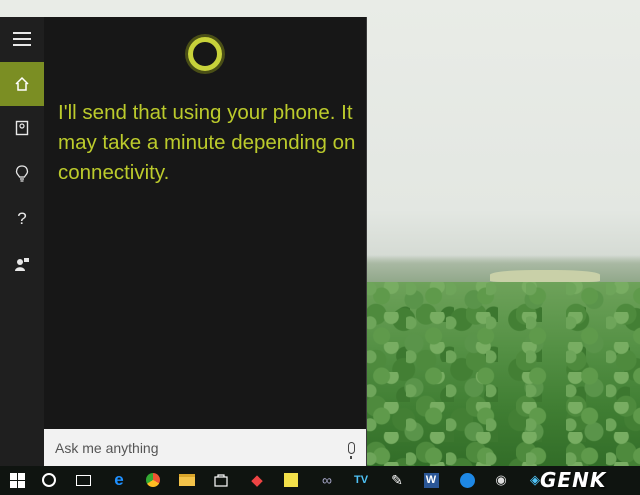 The height and width of the screenshot is (495, 640). Describe the element at coordinates (22, 84) in the screenshot. I see `home-icon` at that location.